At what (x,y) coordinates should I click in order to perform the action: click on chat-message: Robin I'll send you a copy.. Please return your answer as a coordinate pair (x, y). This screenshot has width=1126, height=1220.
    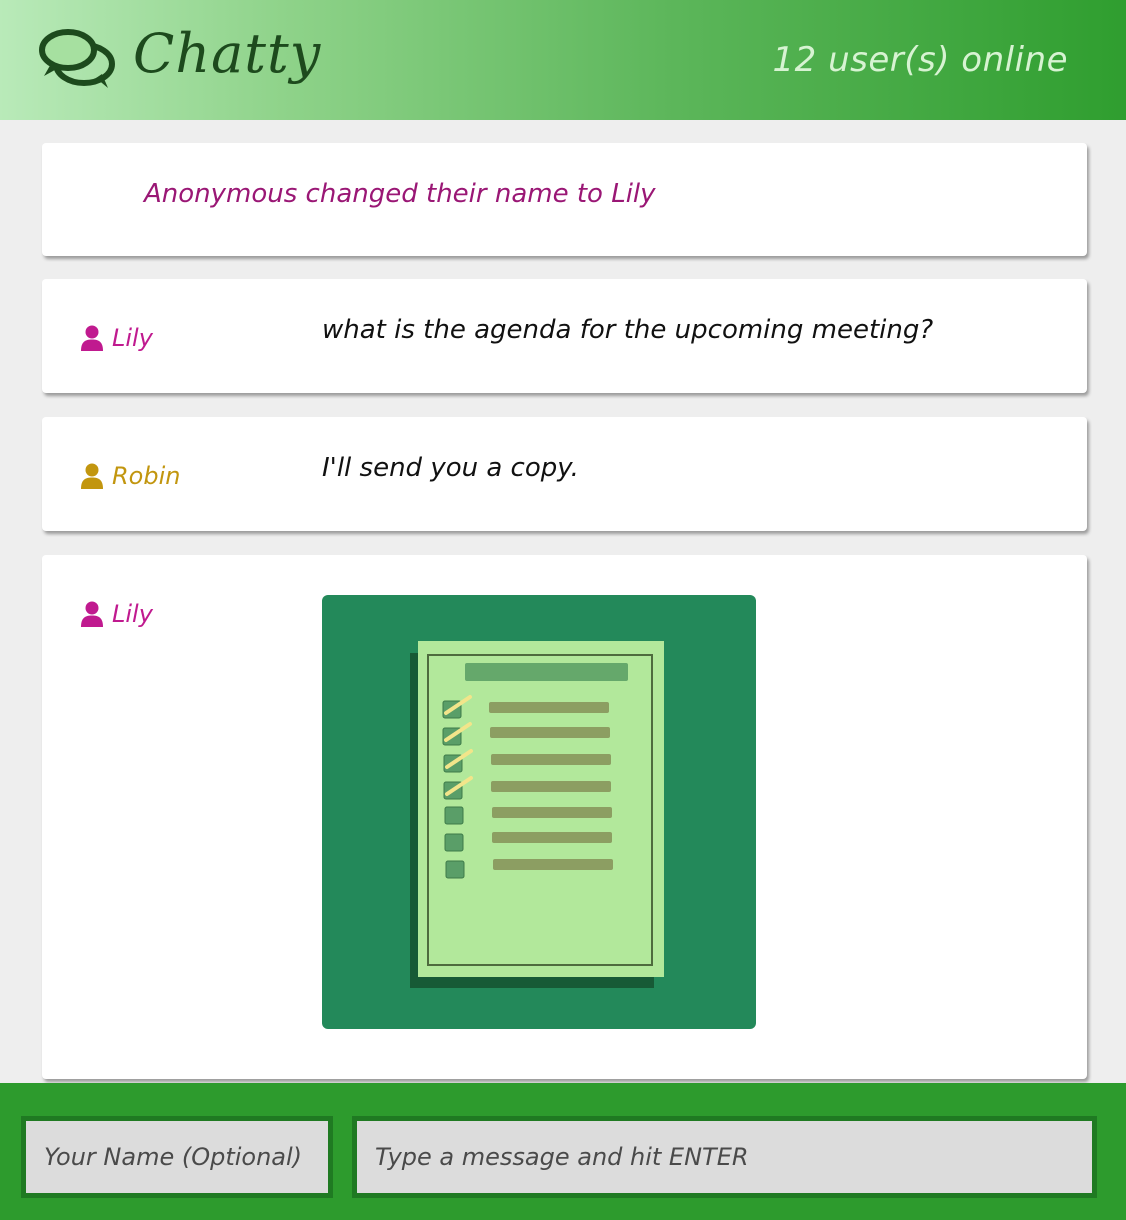
    Looking at the image, I should click on (564, 474).